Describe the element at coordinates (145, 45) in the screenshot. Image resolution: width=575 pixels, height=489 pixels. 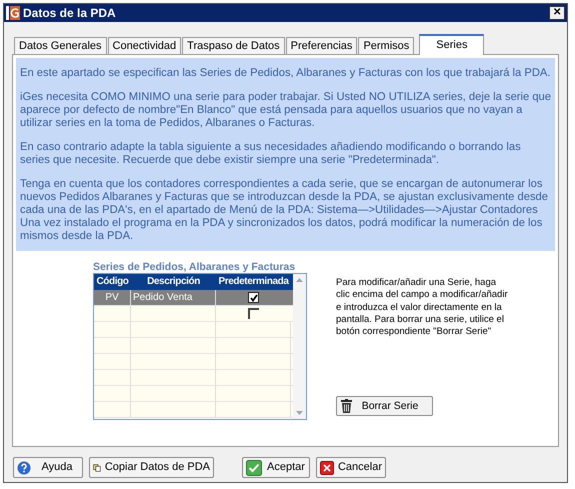
I see `tab: Conectividad` at that location.